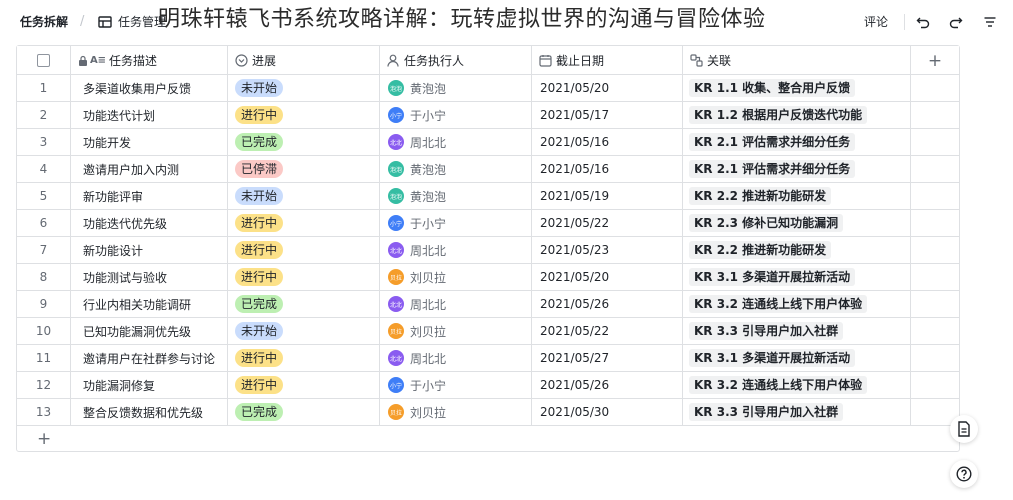 This screenshot has height=500, width=1013. I want to click on column-header-task: A≡ 任务描述, so click(149, 60).